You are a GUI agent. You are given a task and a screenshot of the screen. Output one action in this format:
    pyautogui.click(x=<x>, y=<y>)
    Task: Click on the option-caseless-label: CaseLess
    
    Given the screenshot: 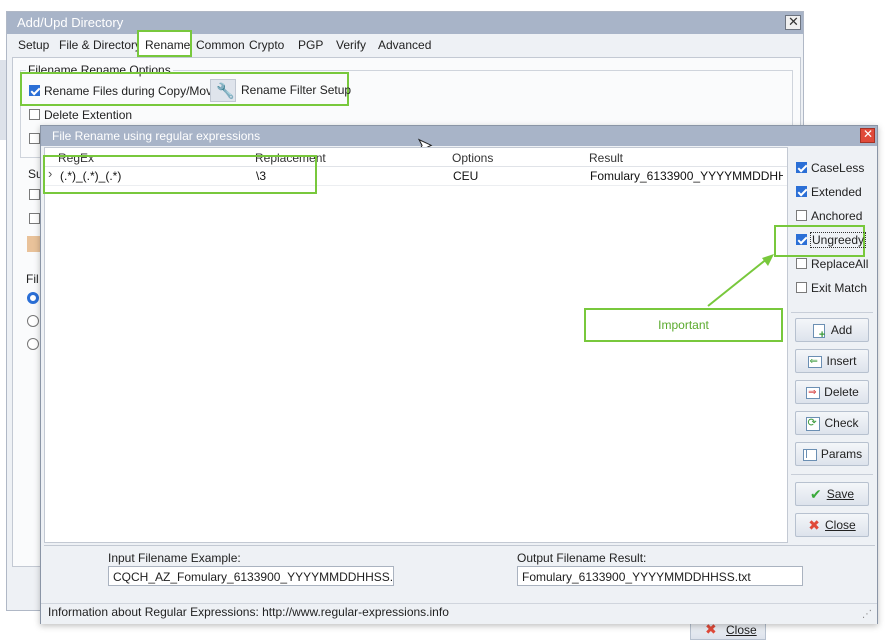 What is the action you would take?
    pyautogui.click(x=838, y=168)
    